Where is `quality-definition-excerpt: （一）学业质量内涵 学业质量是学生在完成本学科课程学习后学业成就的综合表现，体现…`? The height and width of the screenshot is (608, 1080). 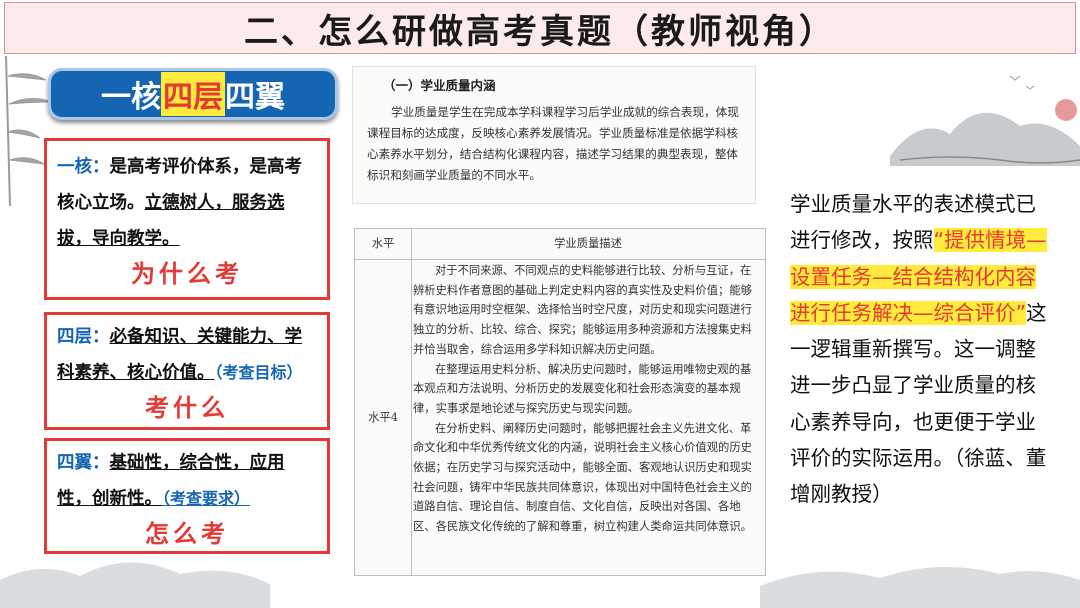
quality-definition-excerpt: （一）学业质量内涵 学业质量是学生在完成本学科课程学习后学业成就的综合表现，体现… is located at coordinates (554, 135).